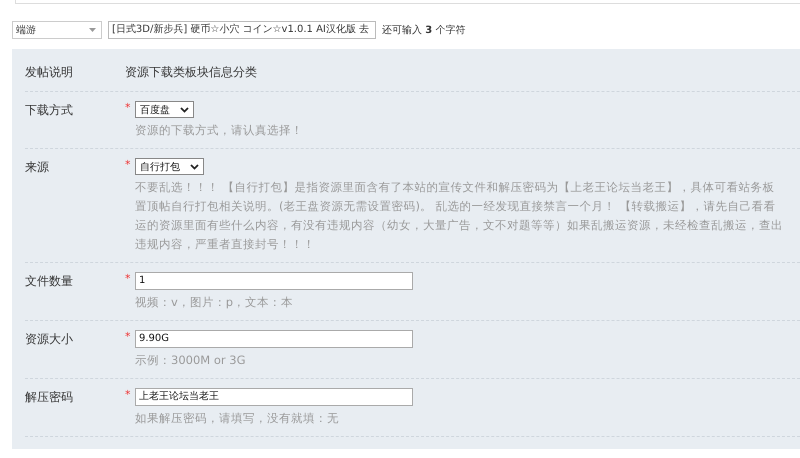 This screenshot has width=800, height=458. I want to click on remaining-characters-note: 还可输入 3 个字符, so click(424, 30).